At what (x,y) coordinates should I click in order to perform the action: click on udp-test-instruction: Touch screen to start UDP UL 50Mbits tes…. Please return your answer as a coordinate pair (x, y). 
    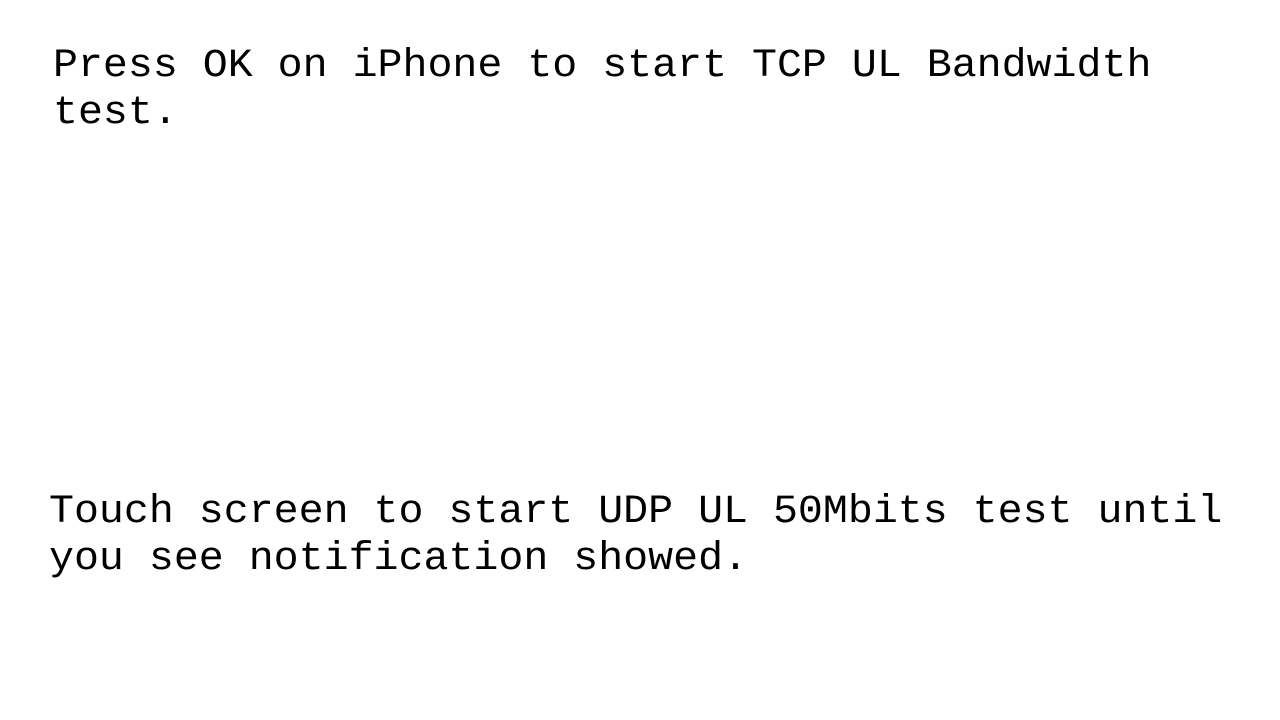
    Looking at the image, I should click on (636, 536).